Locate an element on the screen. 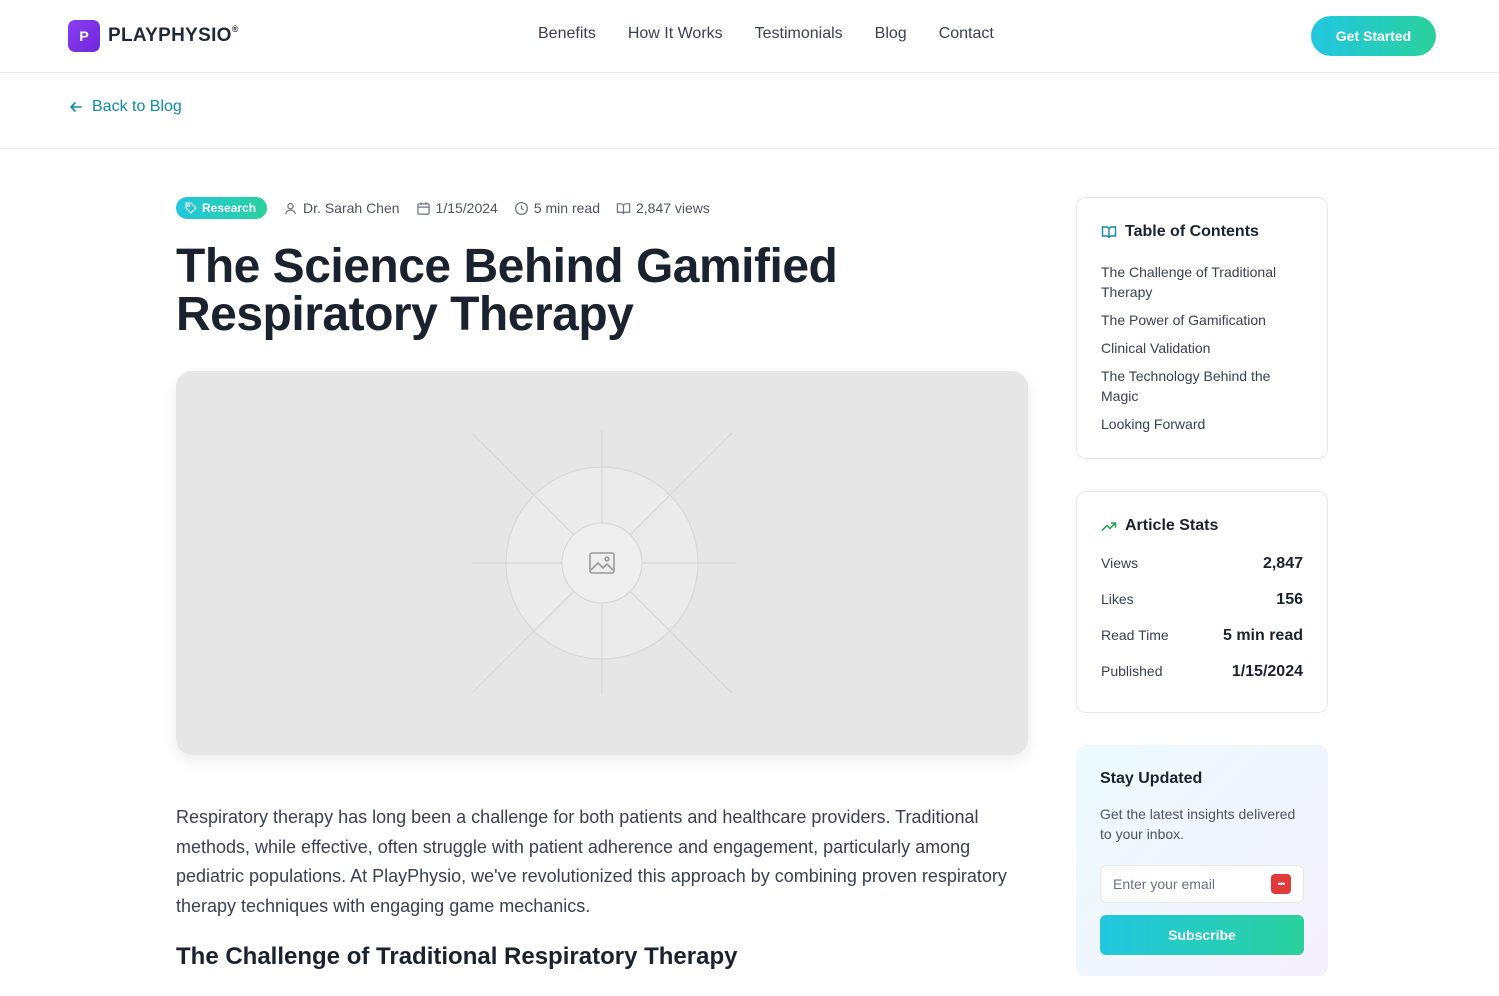  read-time: 5 min read is located at coordinates (557, 208).